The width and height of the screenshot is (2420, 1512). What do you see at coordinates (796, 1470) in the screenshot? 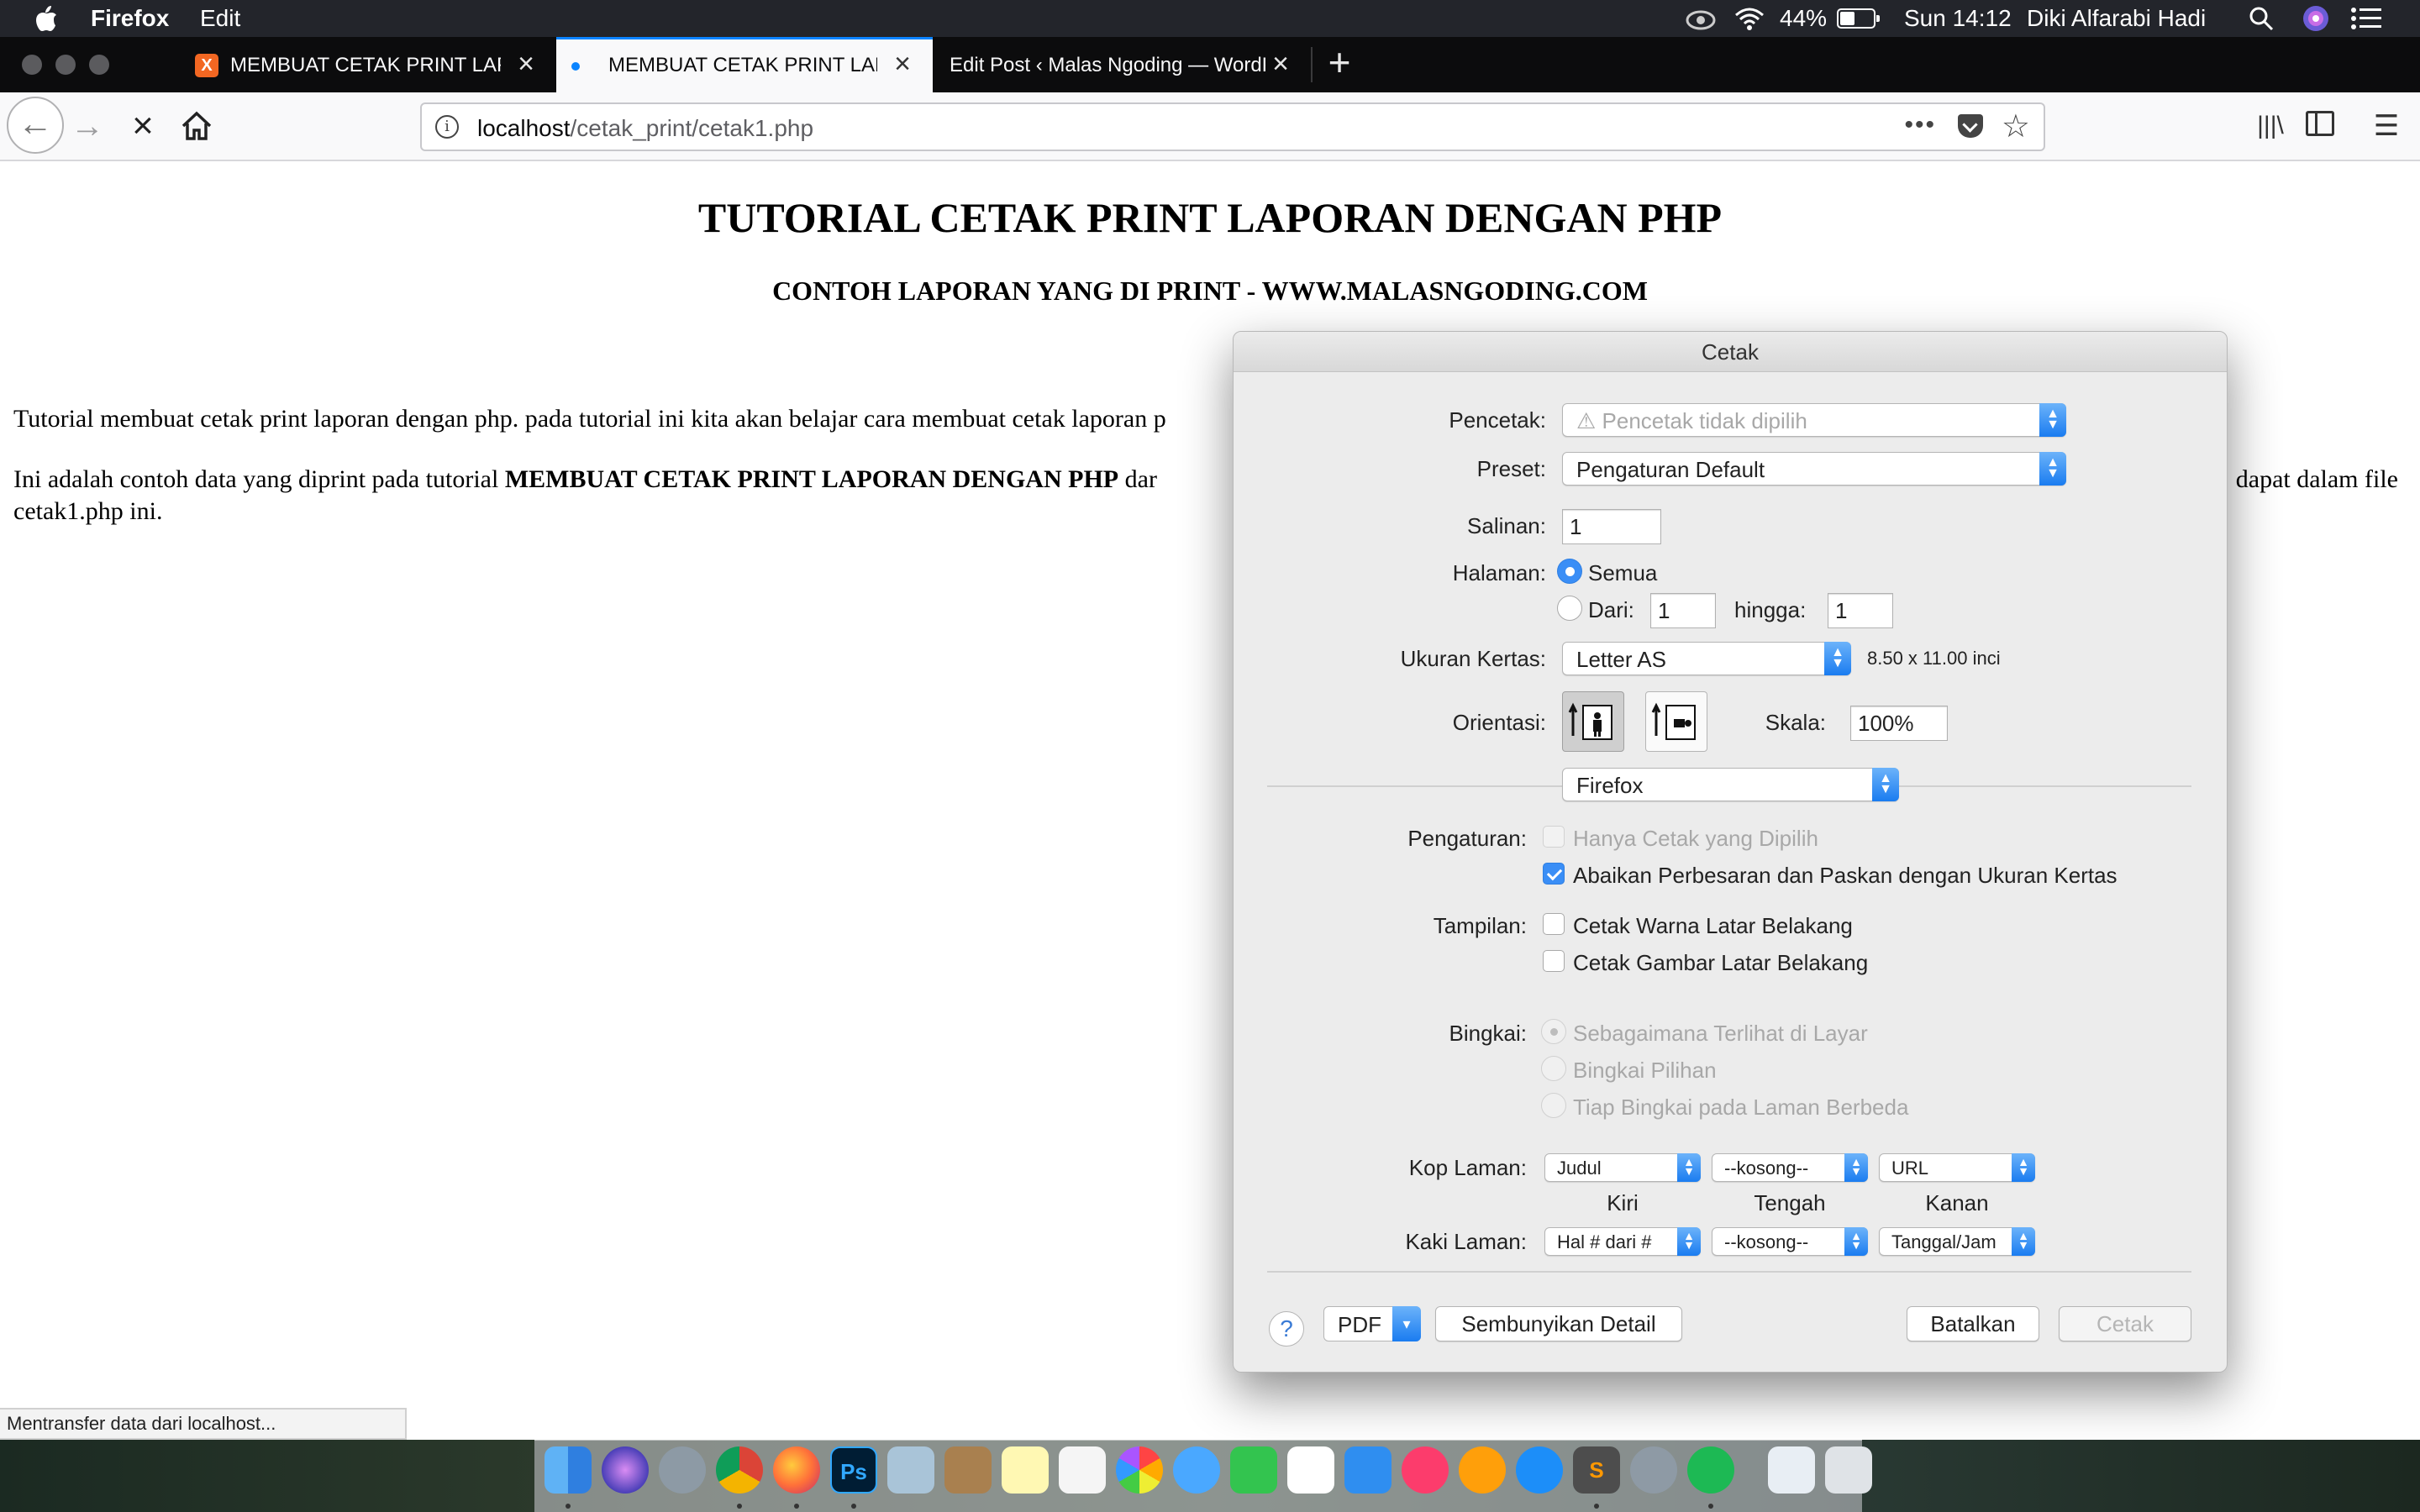
I see `firefox-icon` at bounding box center [796, 1470].